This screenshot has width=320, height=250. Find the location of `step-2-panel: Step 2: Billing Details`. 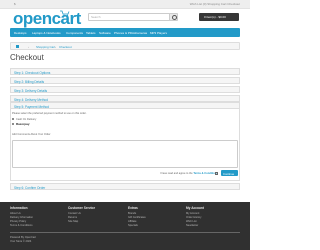

step-2-panel: Step 2: Billing Details is located at coordinates (125, 80).